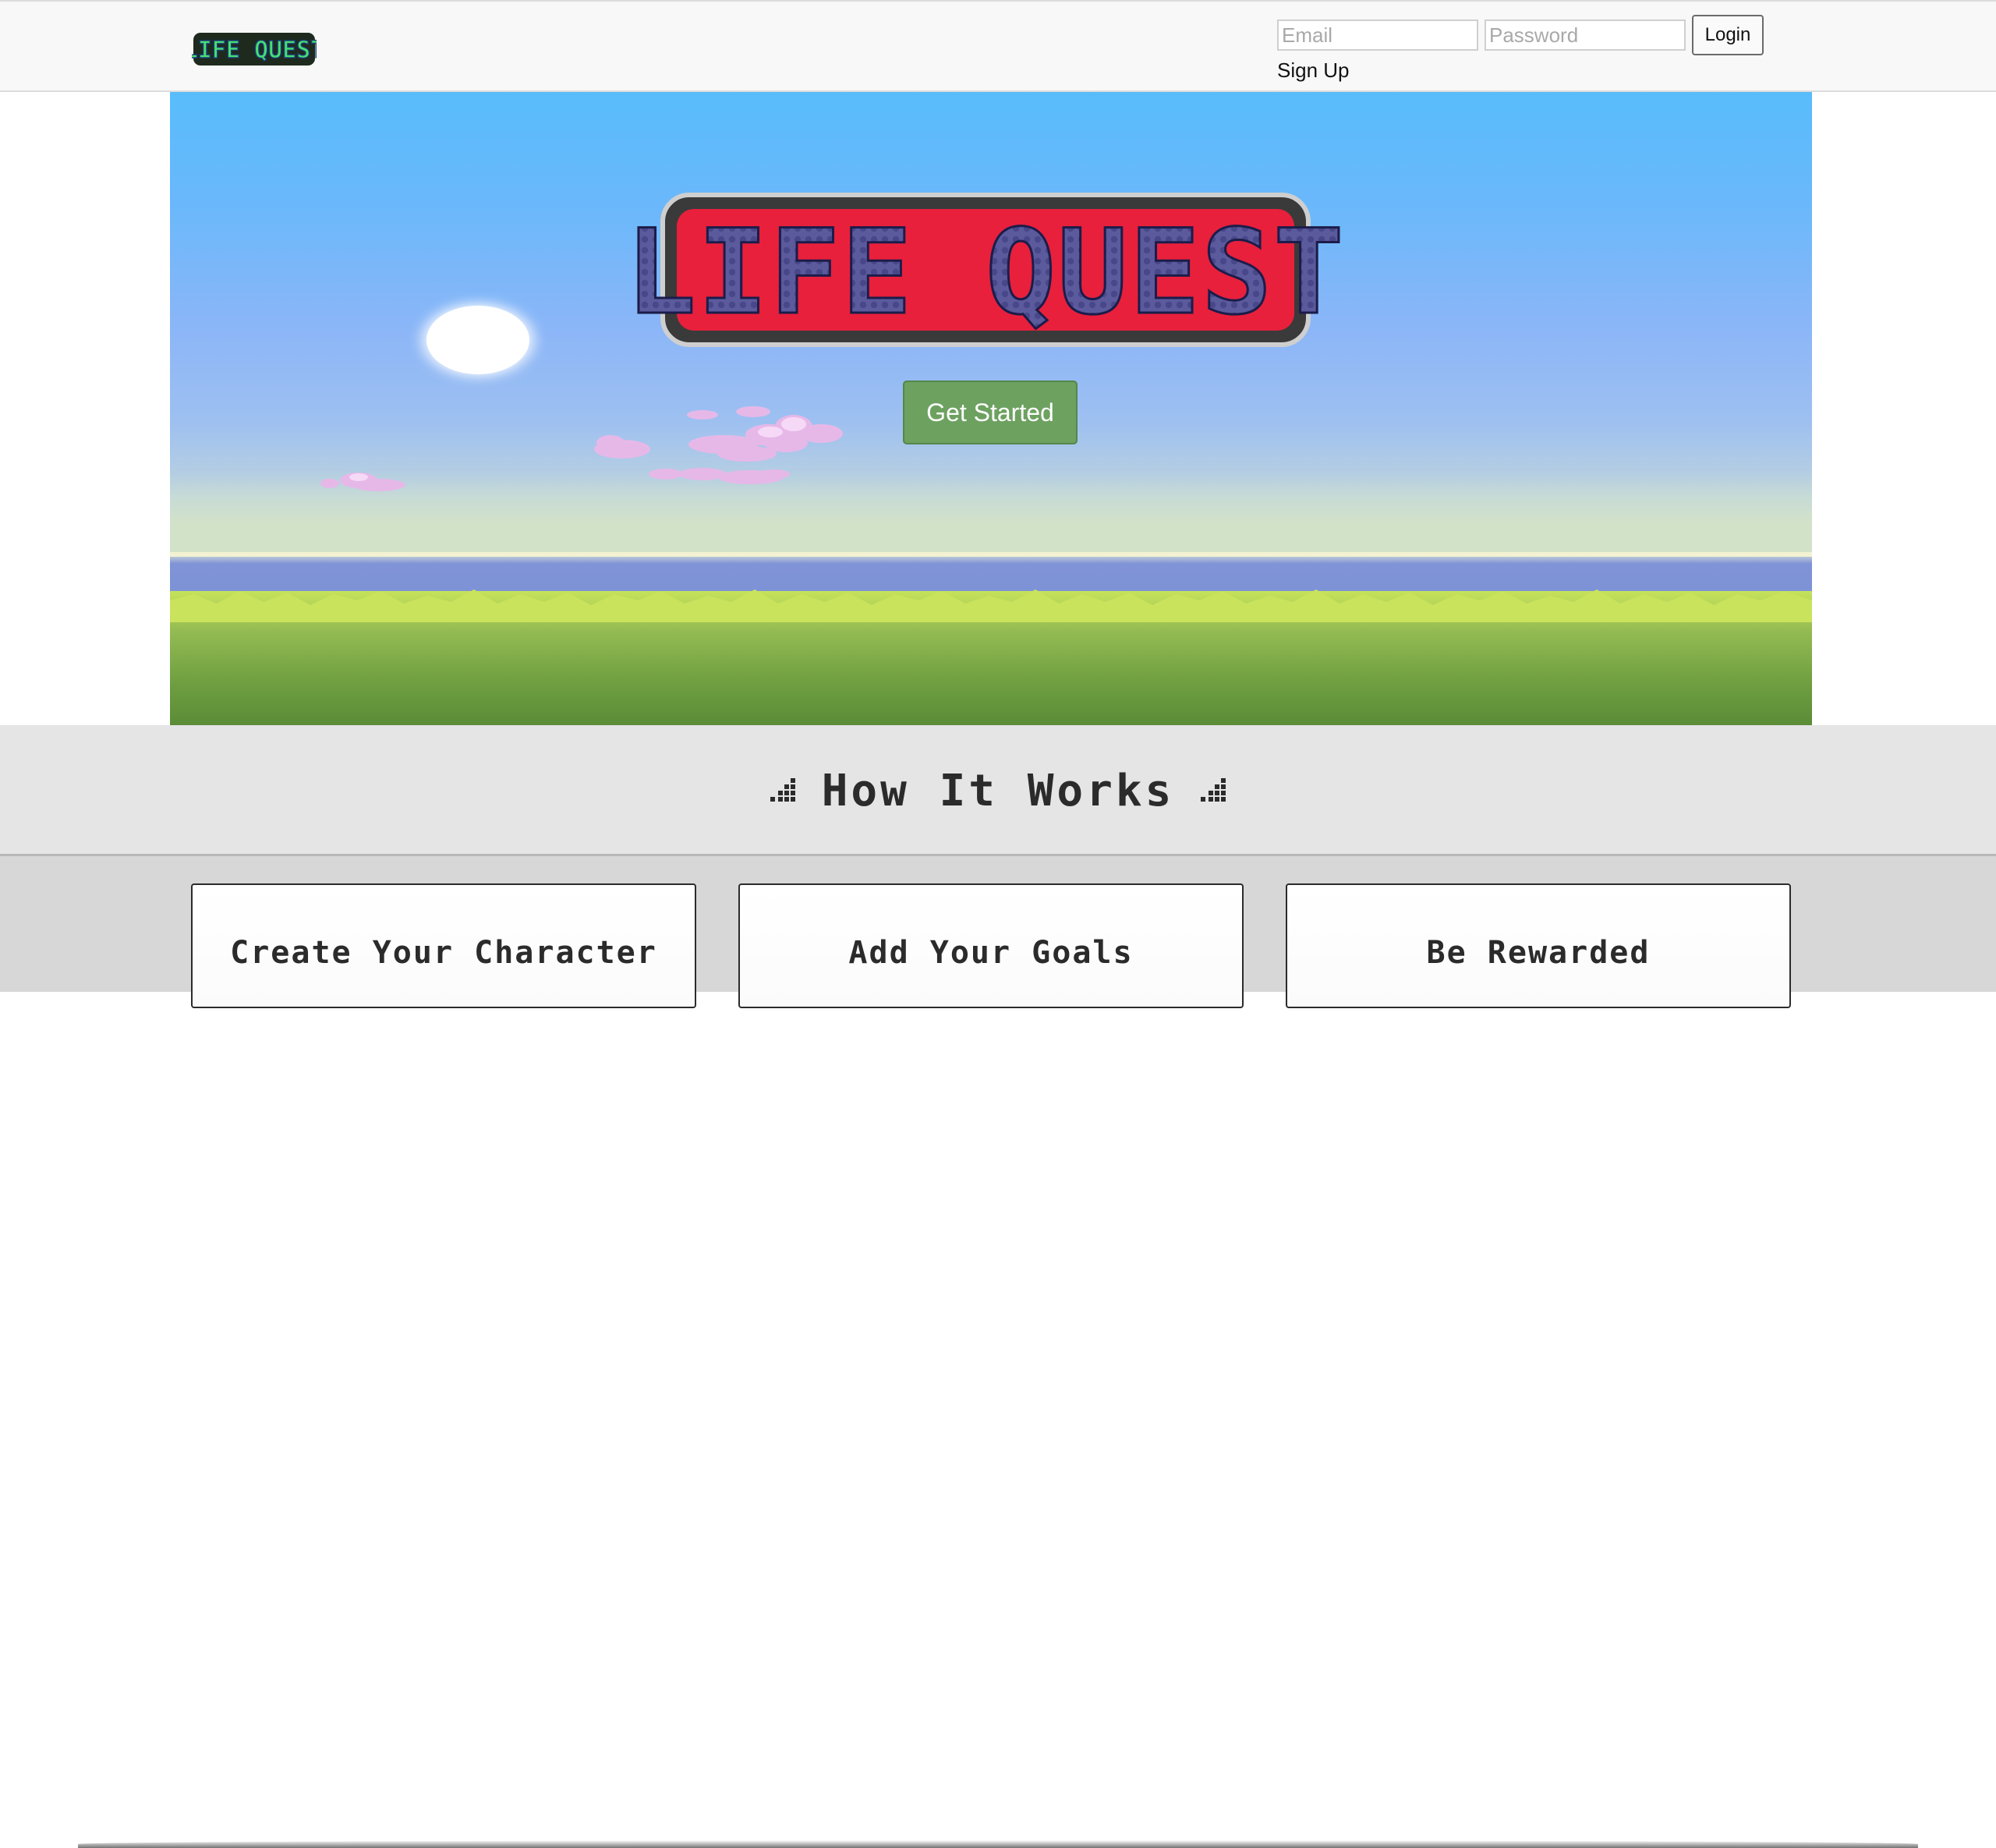 The height and width of the screenshot is (1848, 1996). Describe the element at coordinates (991, 606) in the screenshot. I see `grass-edge` at that location.